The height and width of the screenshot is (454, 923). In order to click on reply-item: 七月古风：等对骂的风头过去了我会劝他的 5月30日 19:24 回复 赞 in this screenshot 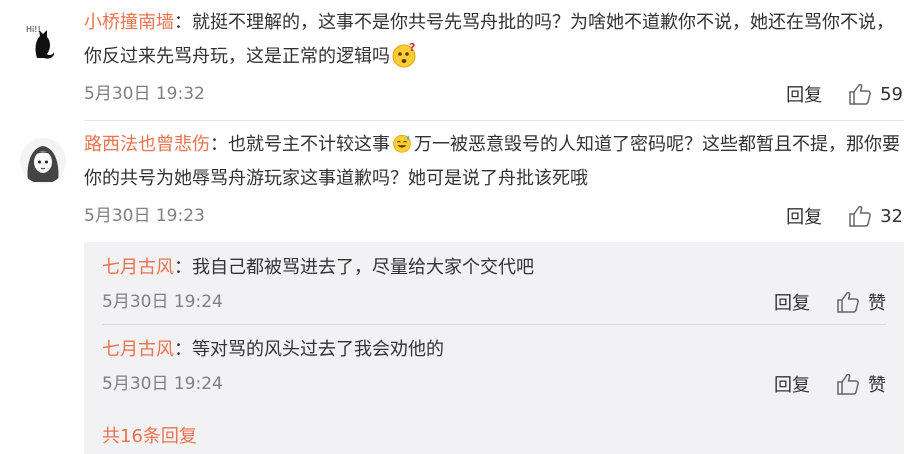, I will do `click(494, 366)`.